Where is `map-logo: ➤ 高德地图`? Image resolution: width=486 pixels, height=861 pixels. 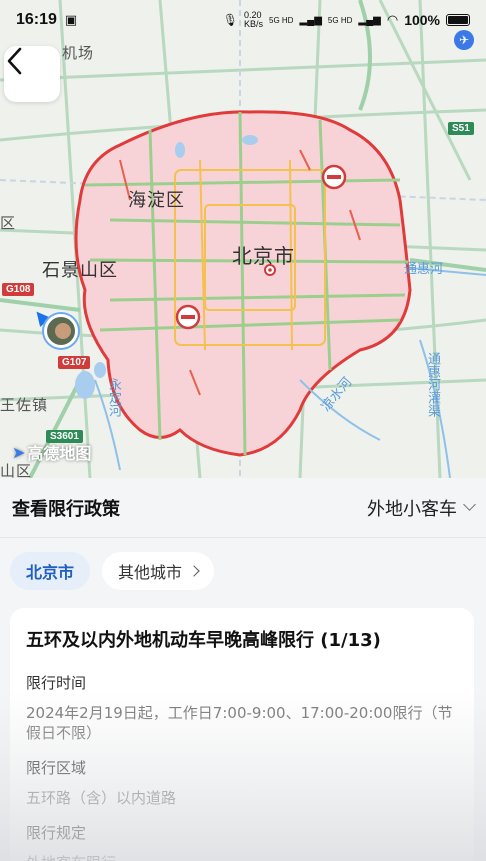 map-logo: ➤ 高德地图 is located at coordinates (51, 452).